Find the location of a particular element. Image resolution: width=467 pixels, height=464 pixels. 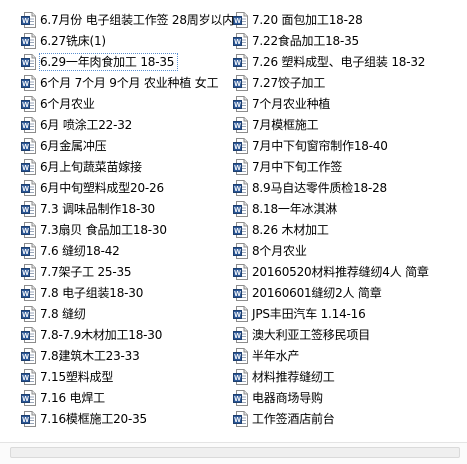

file-item: W 电器商场导购 is located at coordinates (344, 397).